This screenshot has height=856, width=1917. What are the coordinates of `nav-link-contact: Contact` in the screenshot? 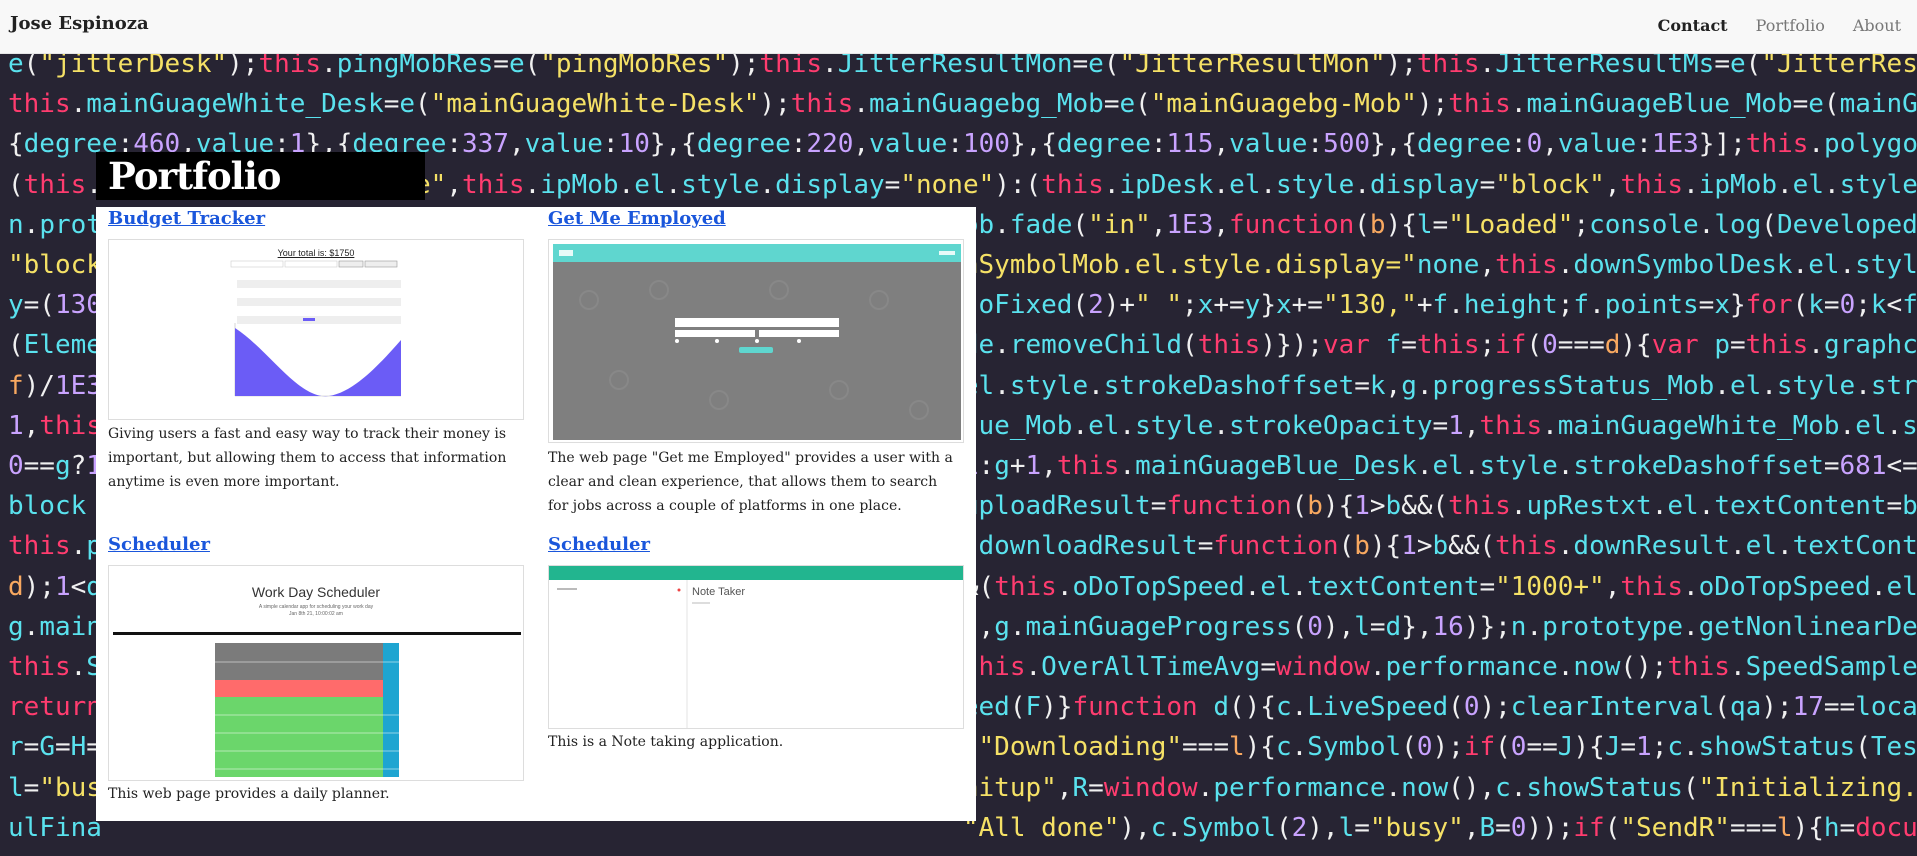 It's located at (1693, 25).